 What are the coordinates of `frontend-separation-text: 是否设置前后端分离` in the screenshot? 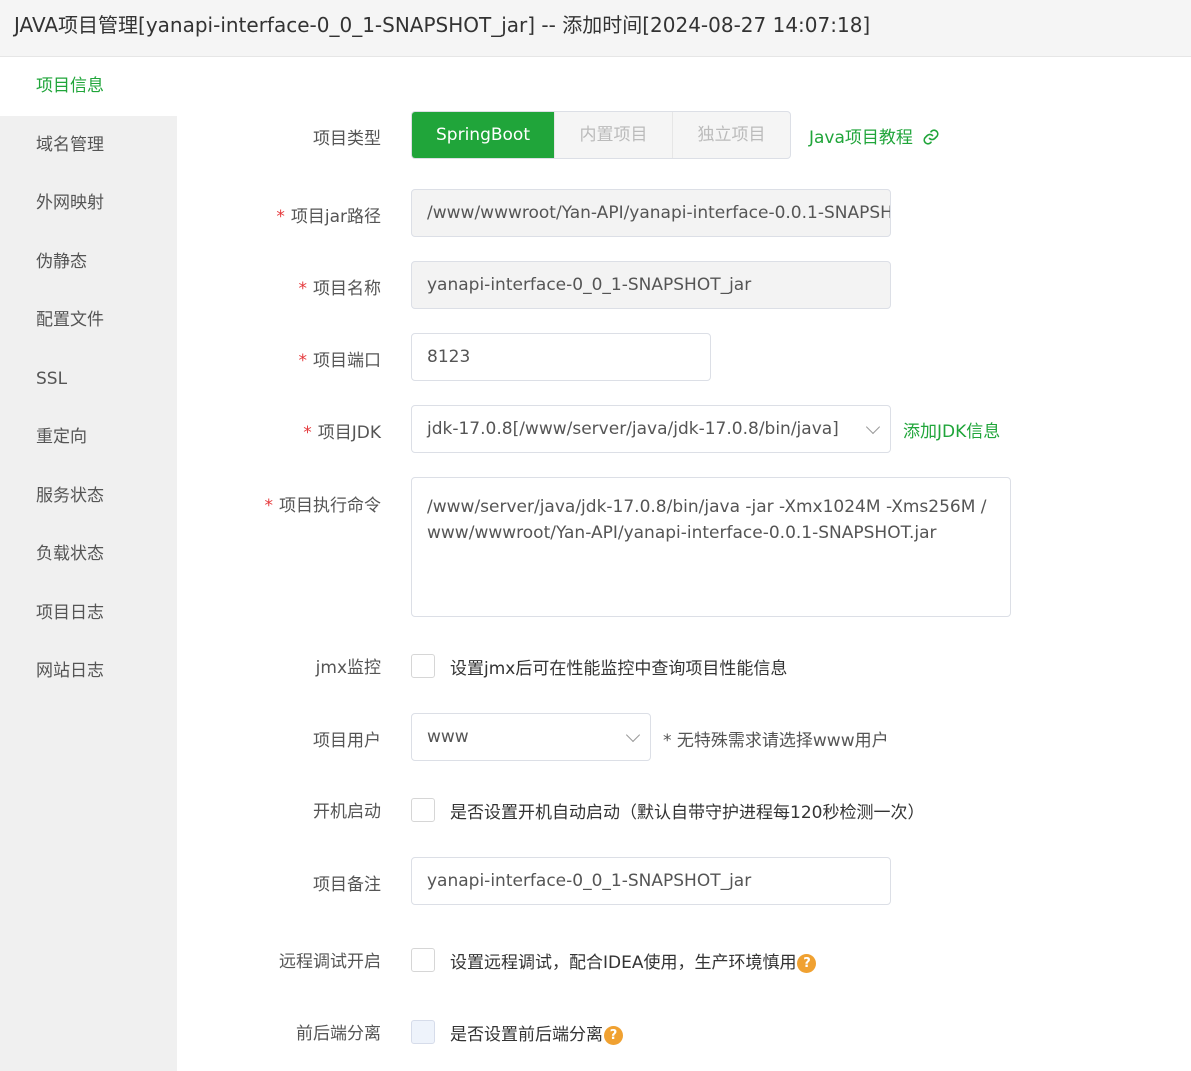 It's located at (526, 1035).